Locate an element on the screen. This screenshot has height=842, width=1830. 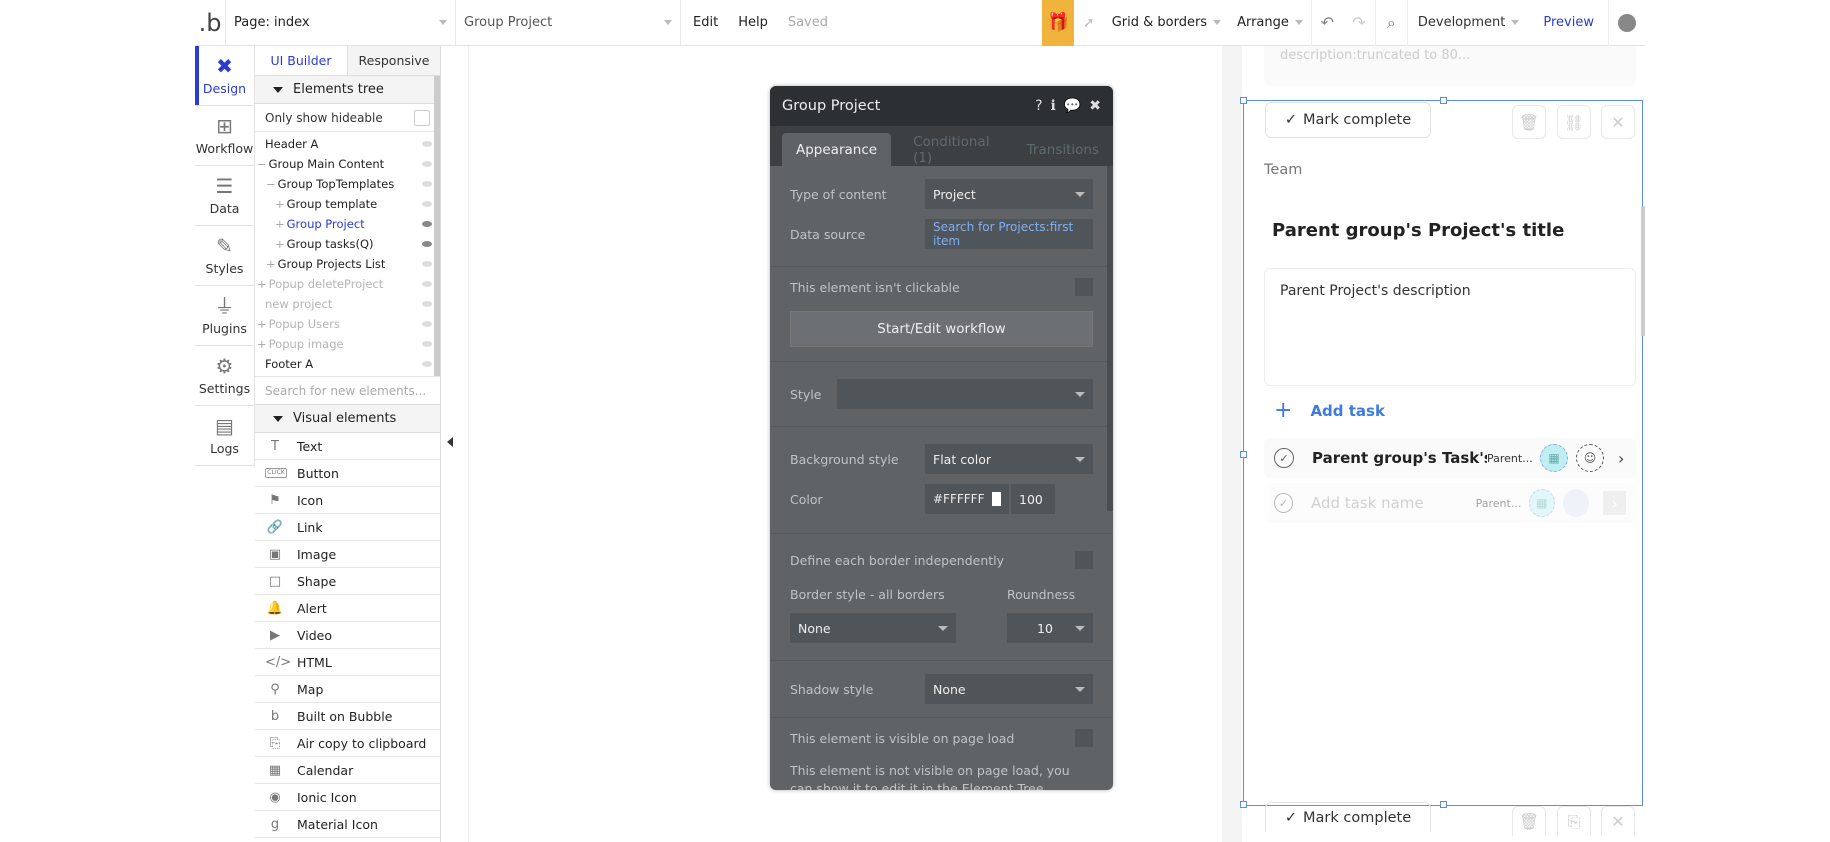
tree-item: + Group Projects List is located at coordinates (347, 264).